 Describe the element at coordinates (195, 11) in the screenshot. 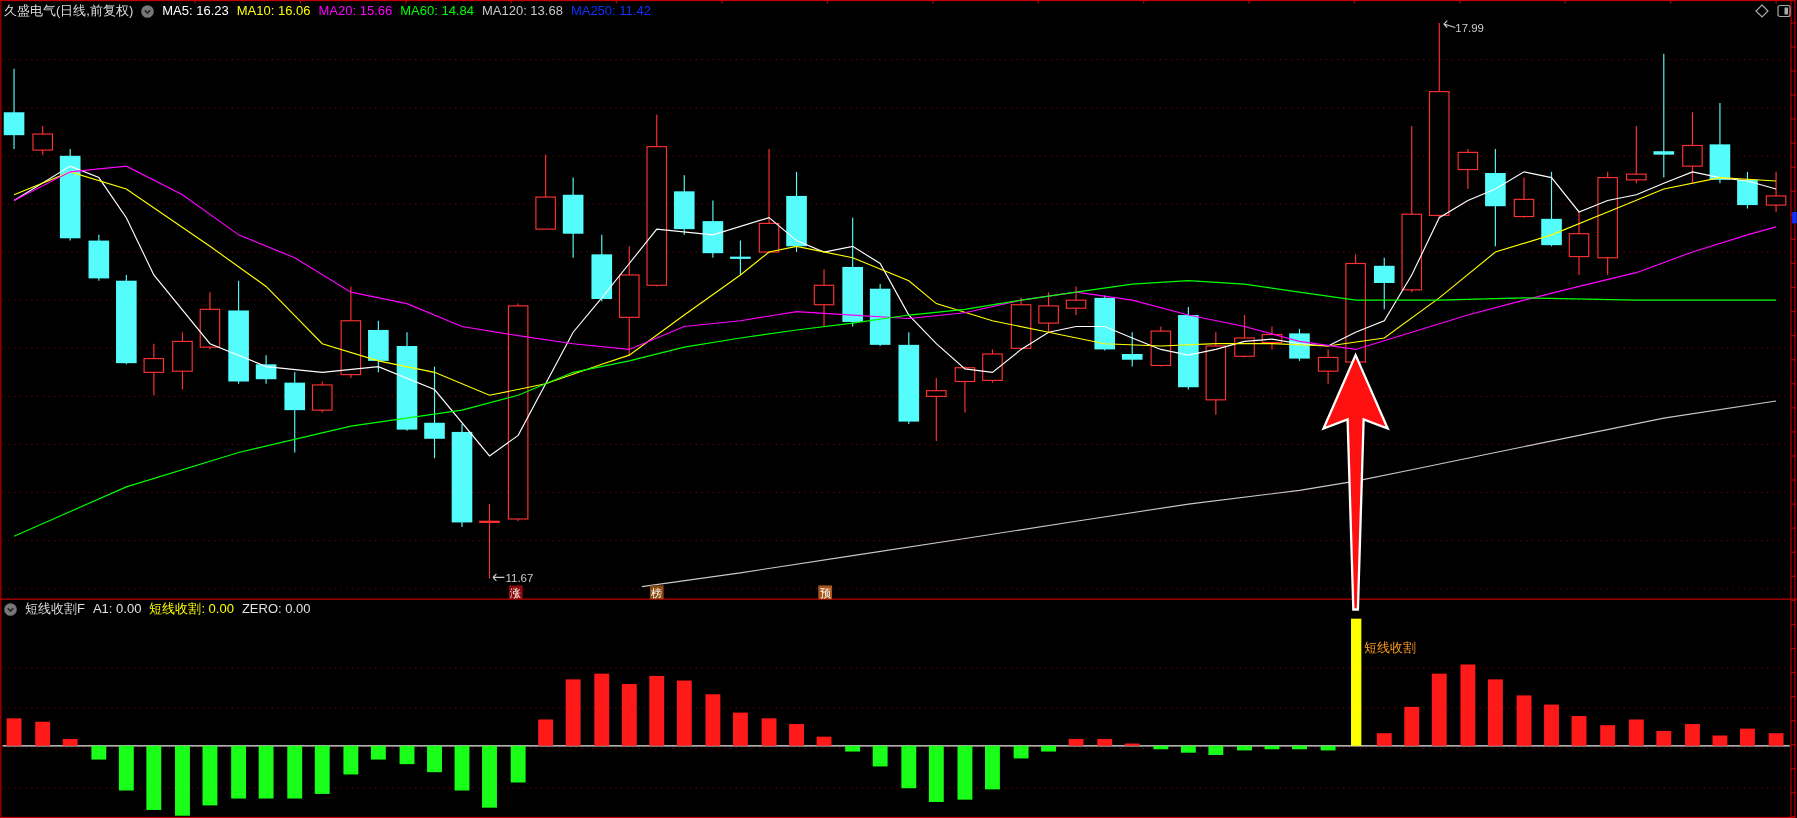

I see `moving-average-label: MA5: 16.23` at that location.